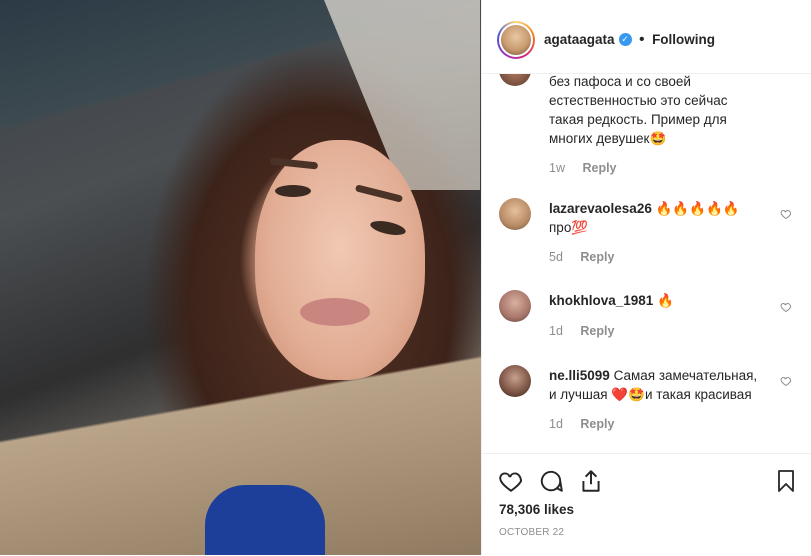 This screenshot has width=811, height=556. Describe the element at coordinates (531, 532) in the screenshot. I see `post-date: OCTOBER 22` at that location.